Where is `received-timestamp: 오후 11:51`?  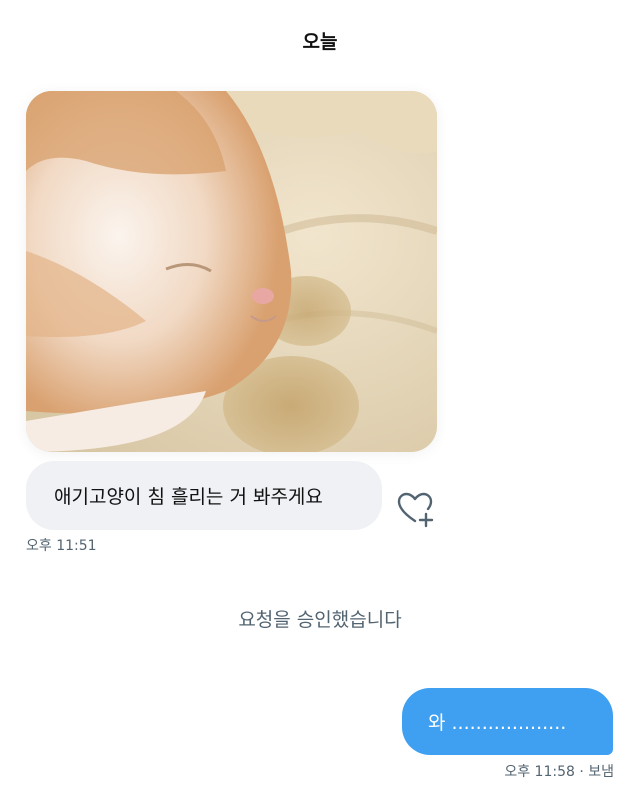 received-timestamp: 오후 11:51 is located at coordinates (61, 546).